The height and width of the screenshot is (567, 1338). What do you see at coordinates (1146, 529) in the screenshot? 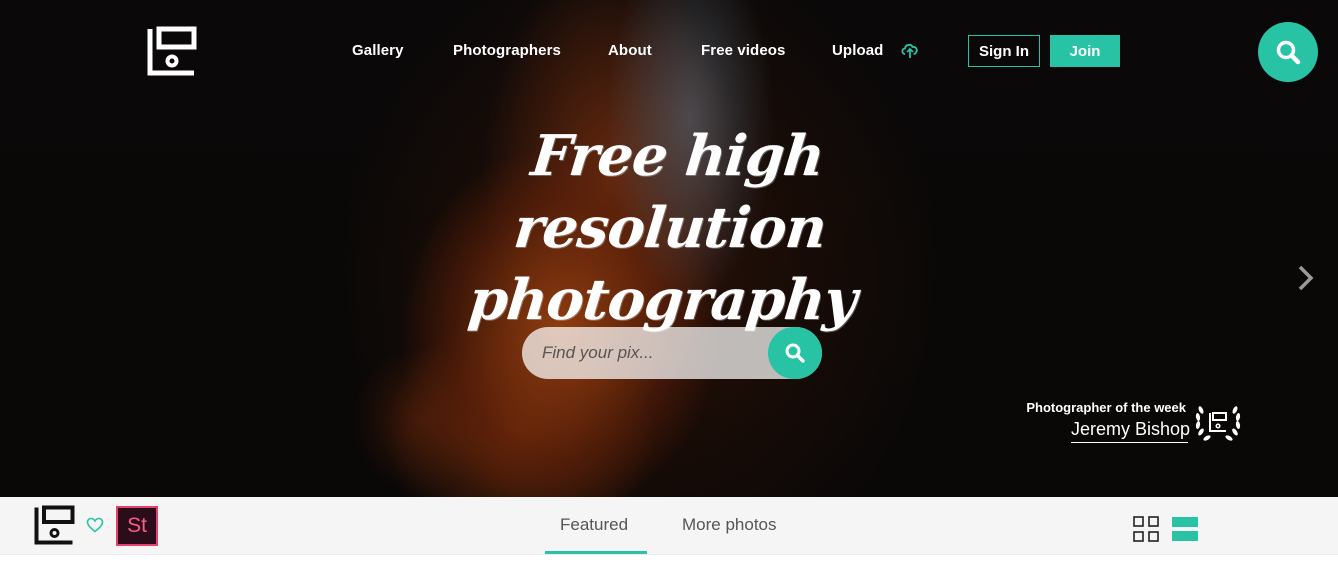
I see `grid-view-icon` at bounding box center [1146, 529].